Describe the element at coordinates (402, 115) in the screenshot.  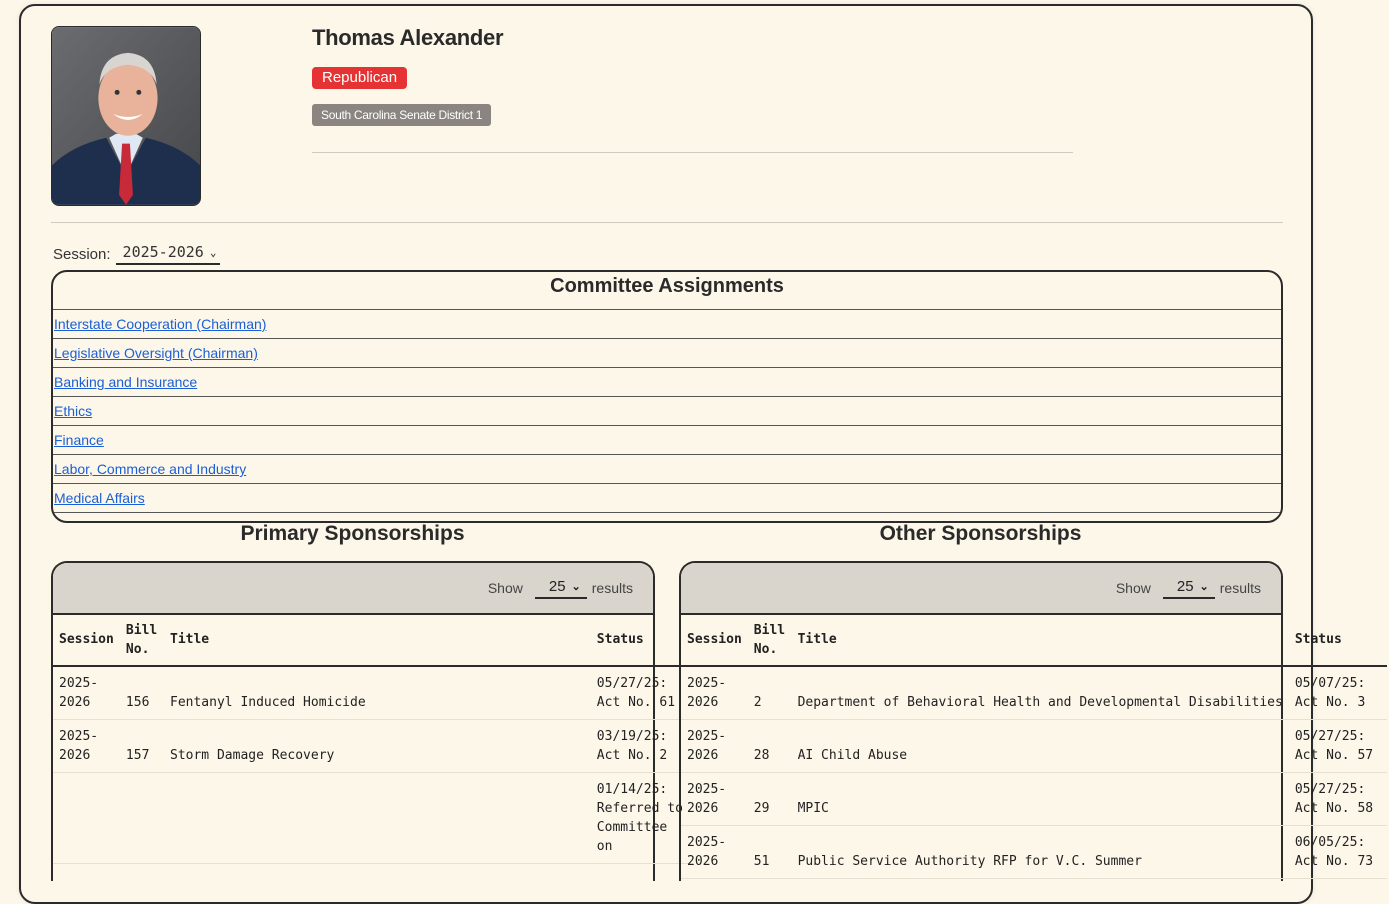
I see `district-badge: South Carolina Senate District 1` at that location.